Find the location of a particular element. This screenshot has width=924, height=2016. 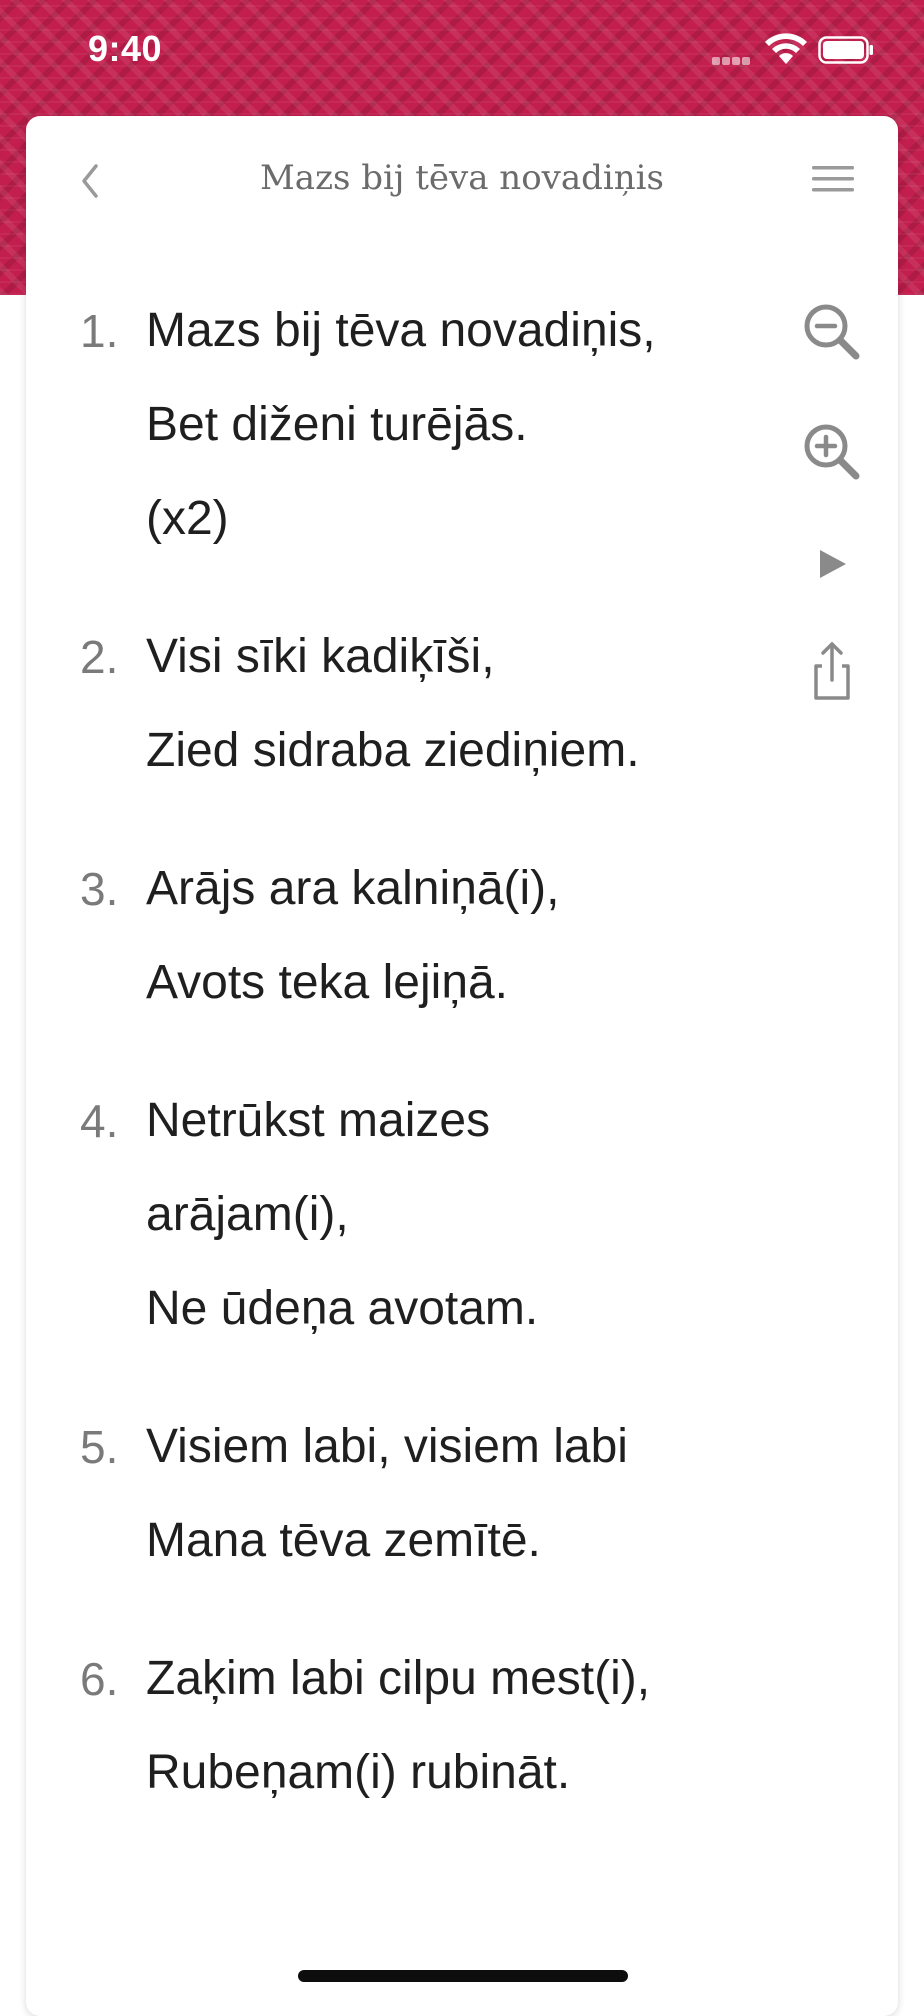

hamburger-menu-icon is located at coordinates (833, 179).